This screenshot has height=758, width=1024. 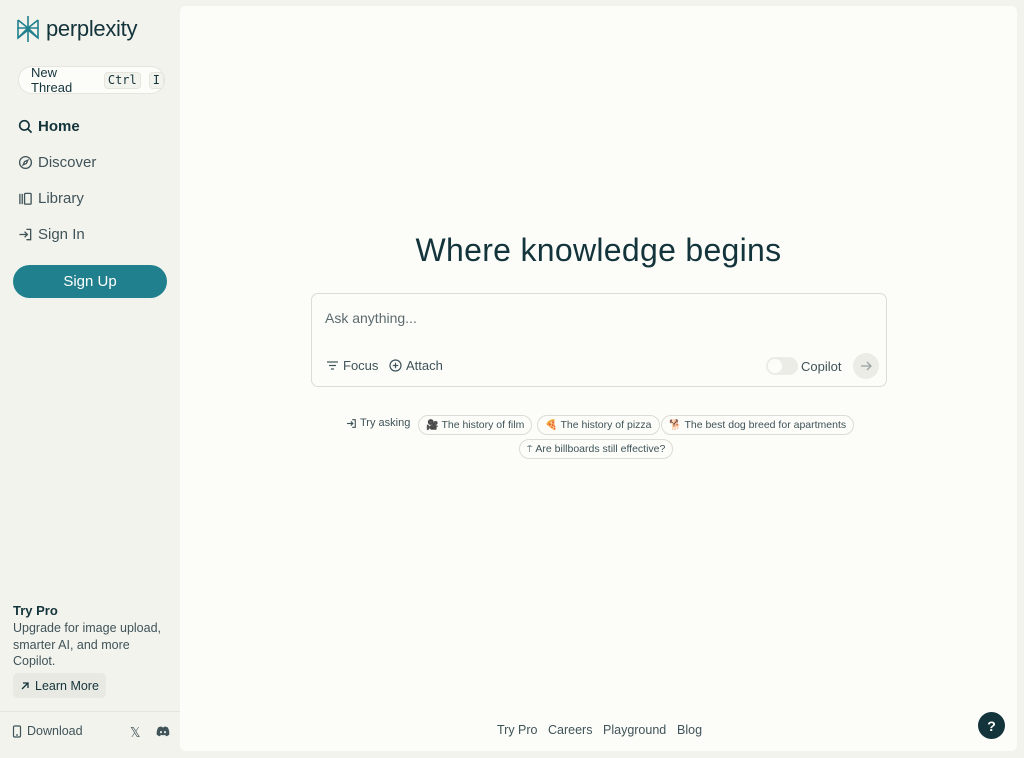 I want to click on focus-button: Focus, so click(x=352, y=365).